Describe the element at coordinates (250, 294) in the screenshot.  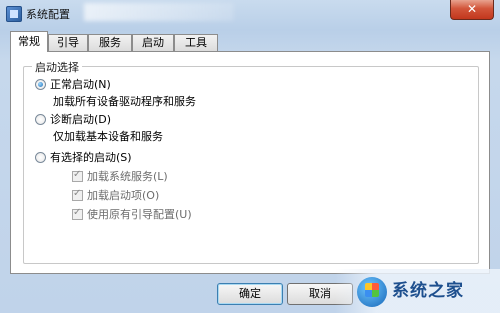
I see `ok-button: 确定` at that location.